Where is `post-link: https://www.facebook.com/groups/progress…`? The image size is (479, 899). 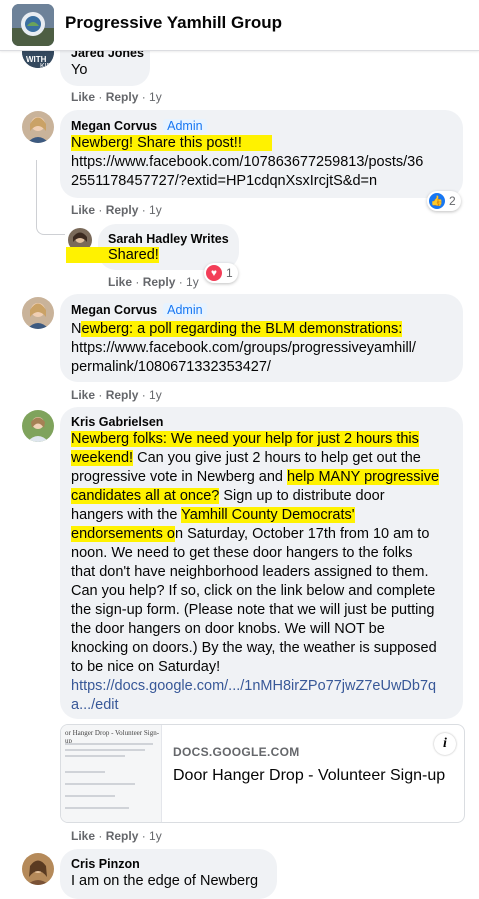 post-link: https://www.facebook.com/groups/progress… is located at coordinates (243, 348).